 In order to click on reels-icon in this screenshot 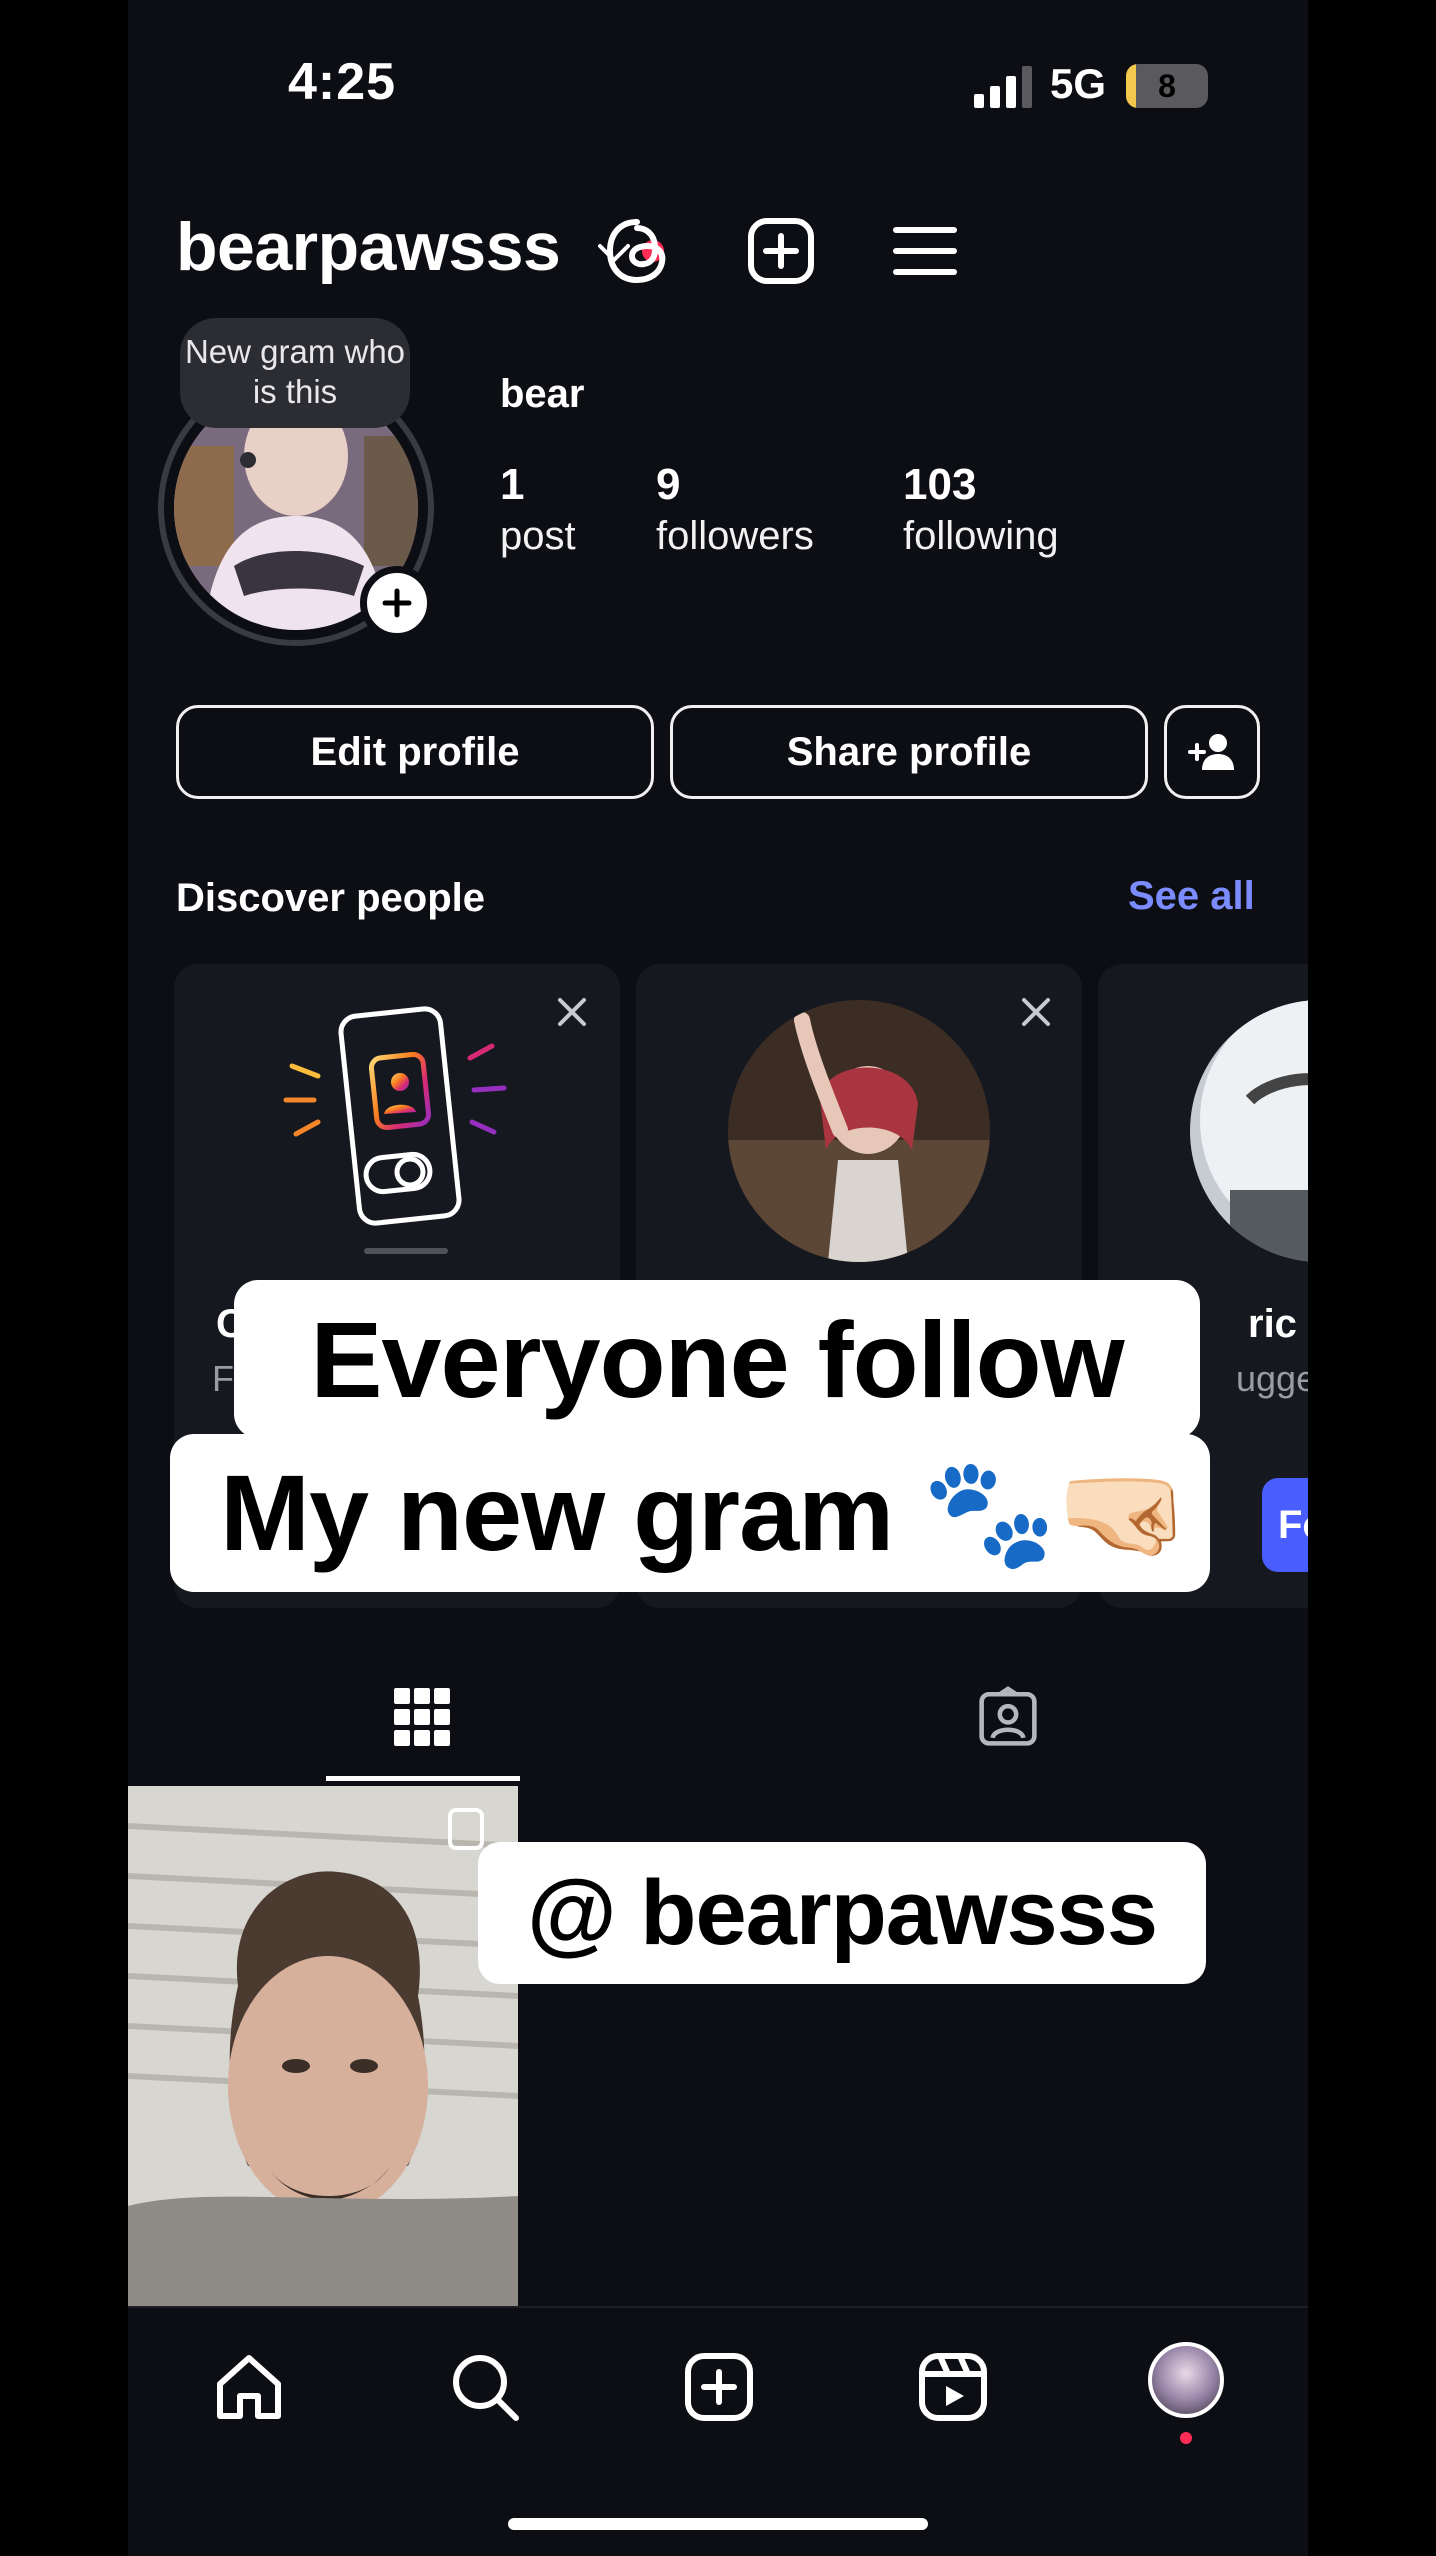, I will do `click(953, 2387)`.